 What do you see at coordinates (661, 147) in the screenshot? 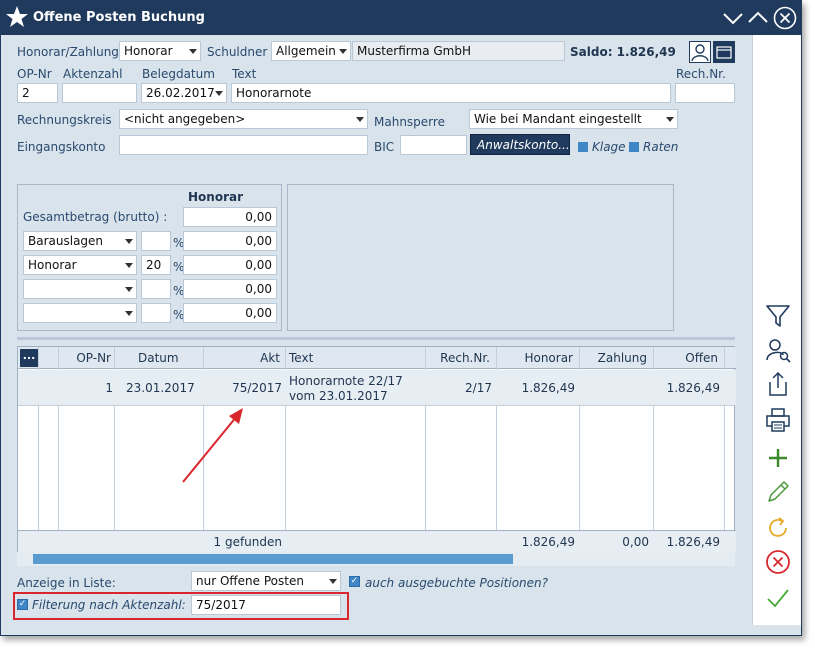
I see `raten-label: Raten` at bounding box center [661, 147].